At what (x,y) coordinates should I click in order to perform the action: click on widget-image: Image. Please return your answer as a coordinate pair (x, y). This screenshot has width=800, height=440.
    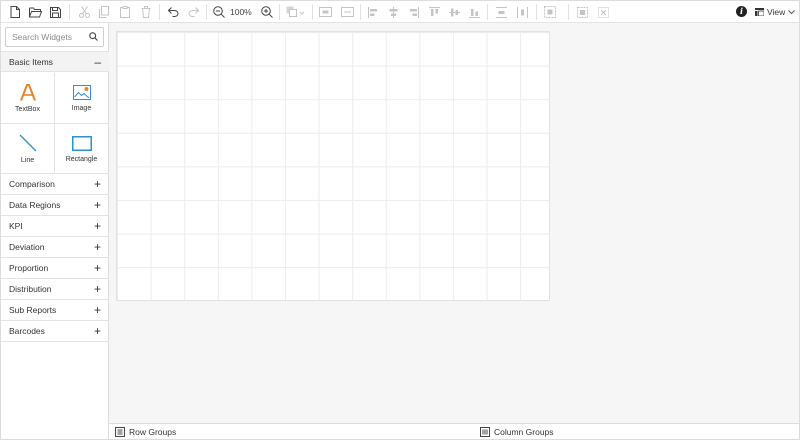
    Looking at the image, I should click on (81, 98).